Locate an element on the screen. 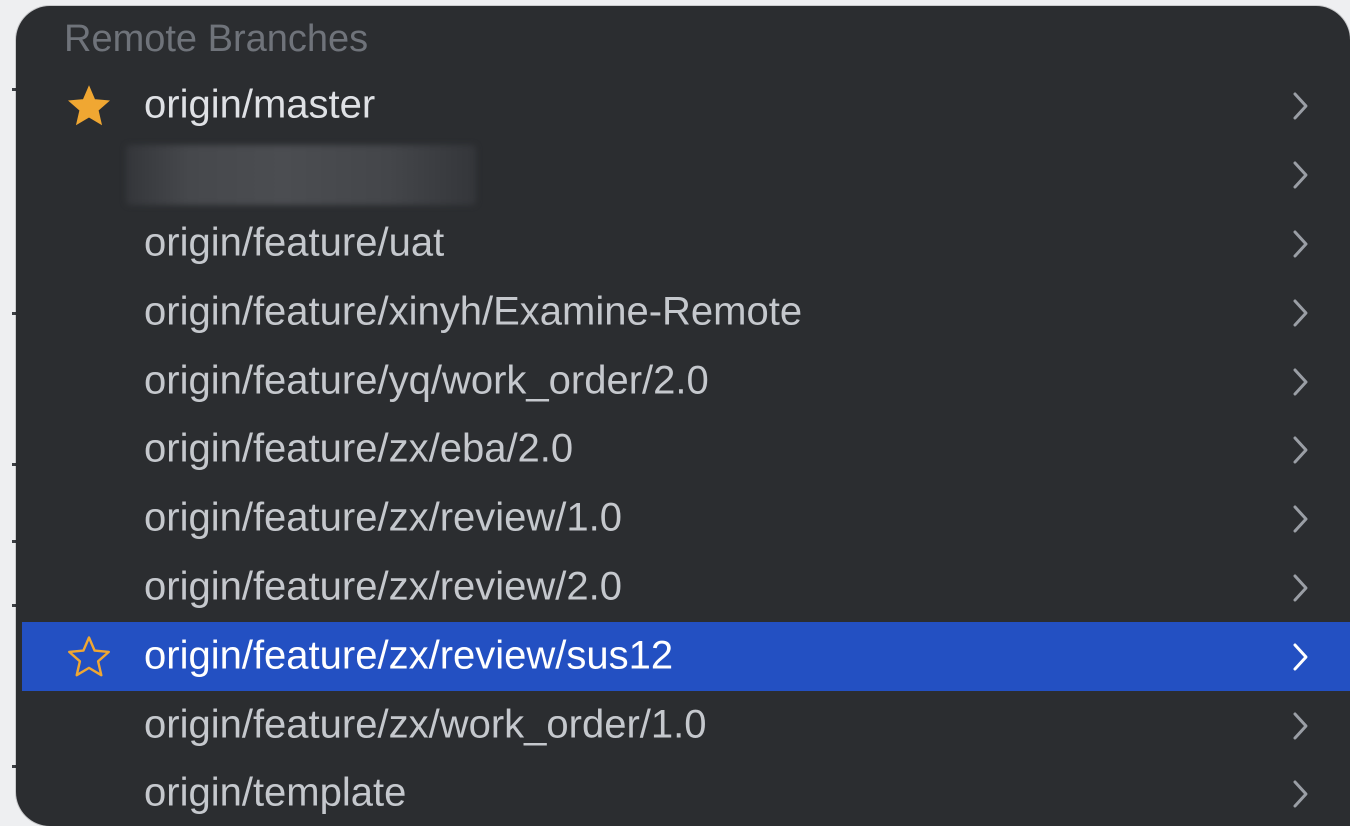 Image resolution: width=1350 pixels, height=826 pixels. branch-item: origin/feature/yq/work_order/2.0 is located at coordinates (686, 381).